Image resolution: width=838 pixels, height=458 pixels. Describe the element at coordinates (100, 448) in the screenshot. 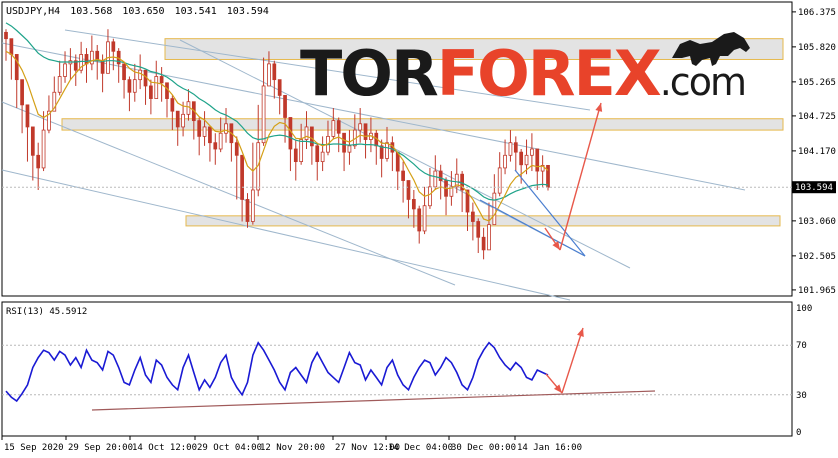

I see `time-tick-label: 29 Sep 20:00` at that location.